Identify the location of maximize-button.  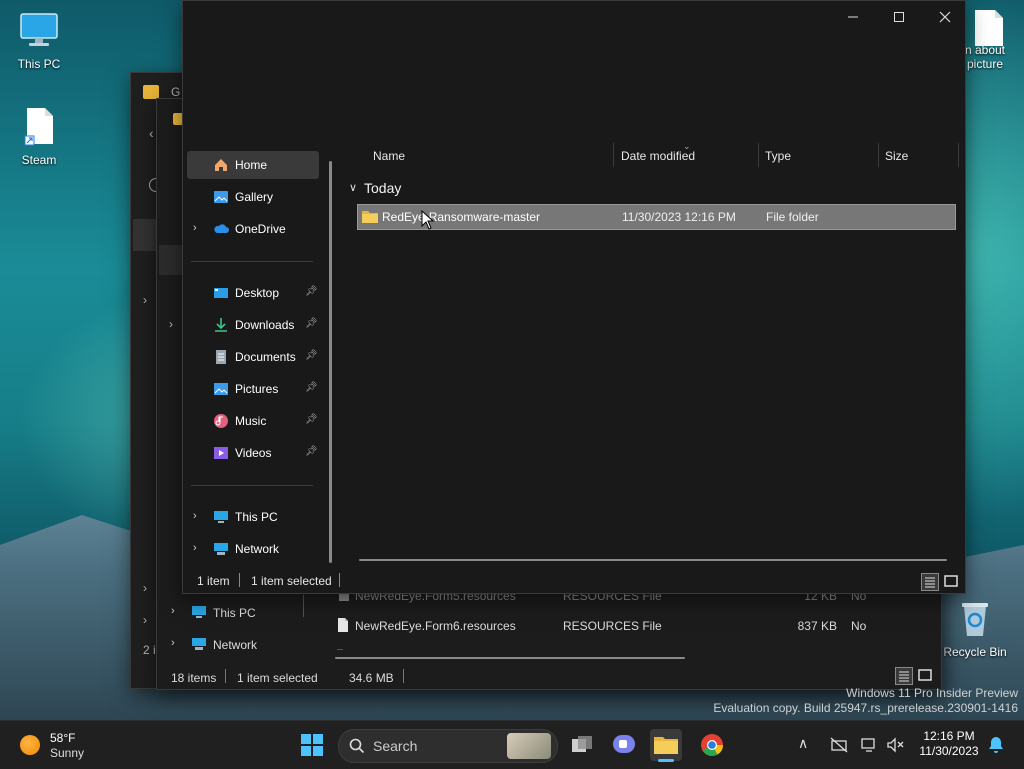
(899, 17).